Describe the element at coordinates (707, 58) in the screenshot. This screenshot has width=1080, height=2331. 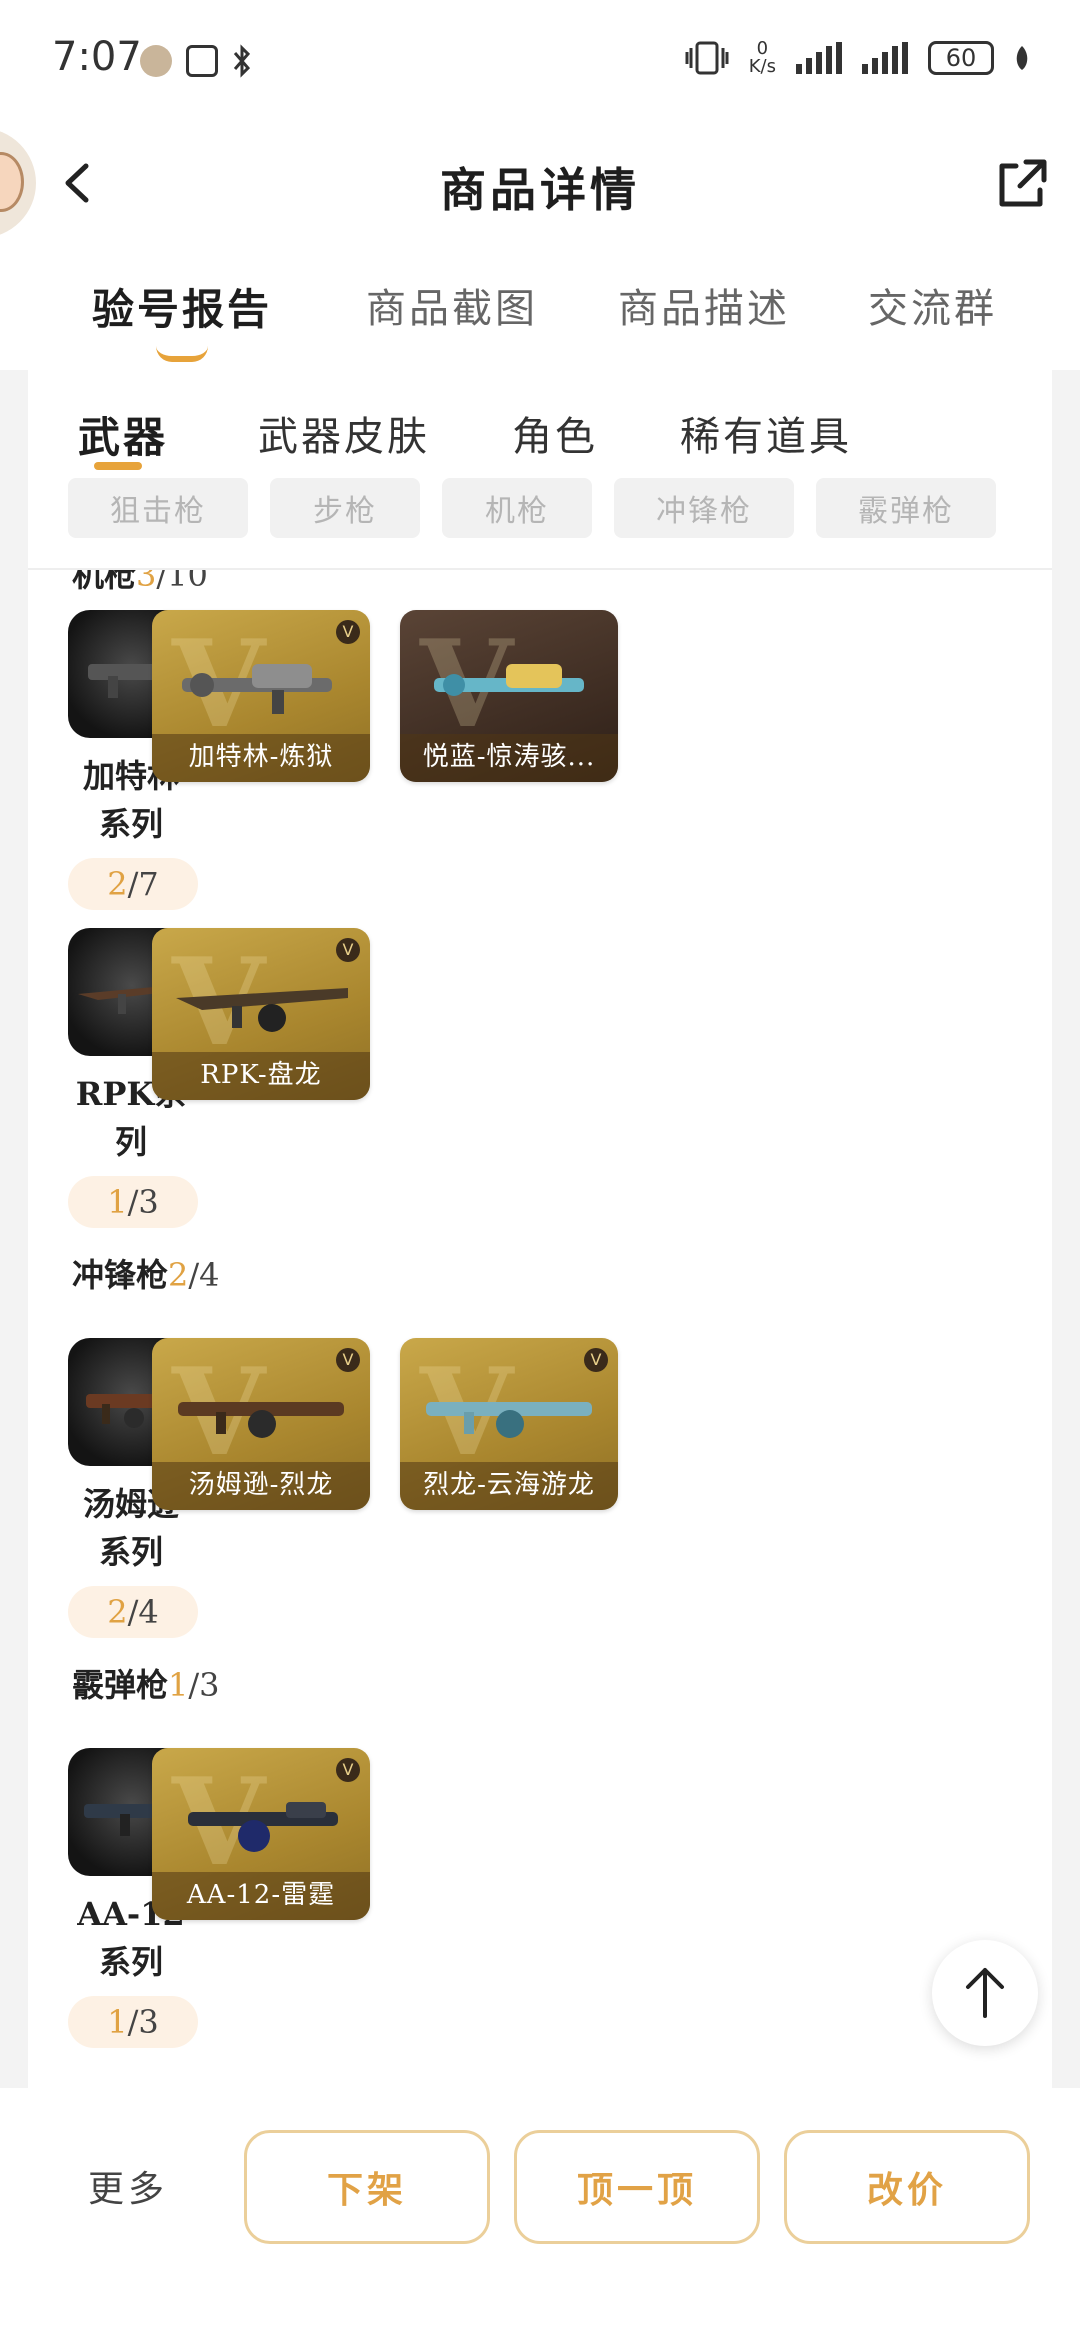
I see `vibrate-icon` at that location.